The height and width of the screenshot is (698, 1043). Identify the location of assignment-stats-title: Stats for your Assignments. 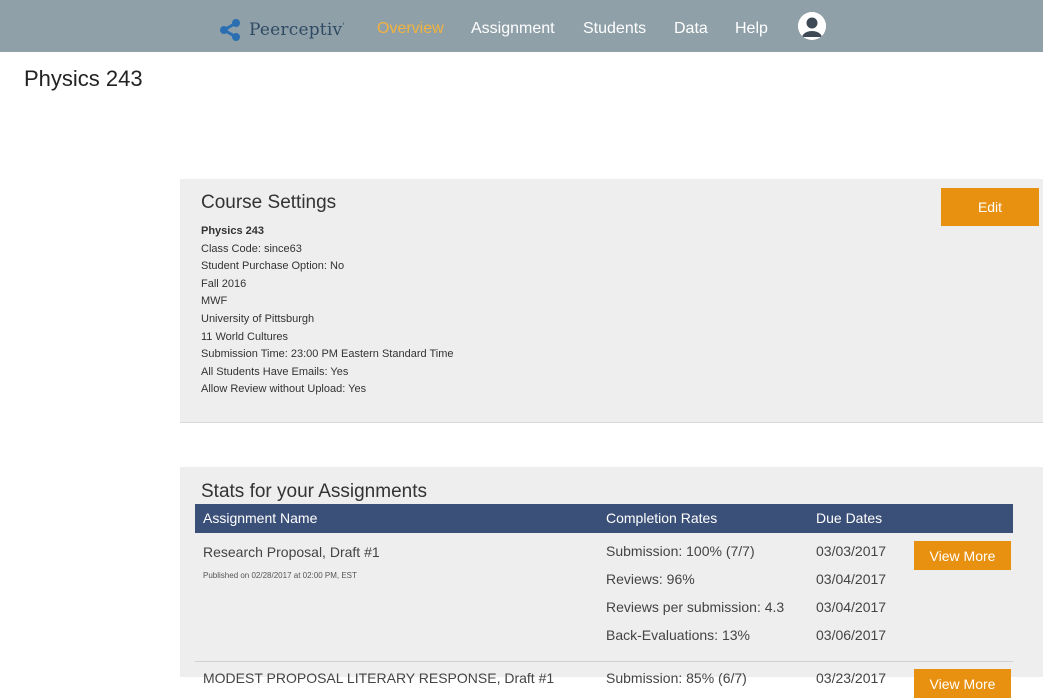
(314, 491).